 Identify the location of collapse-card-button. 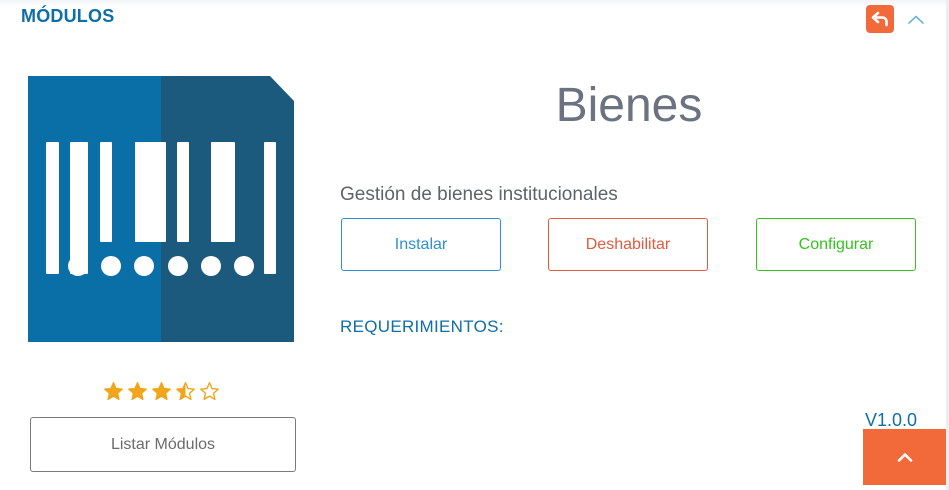
(916, 20).